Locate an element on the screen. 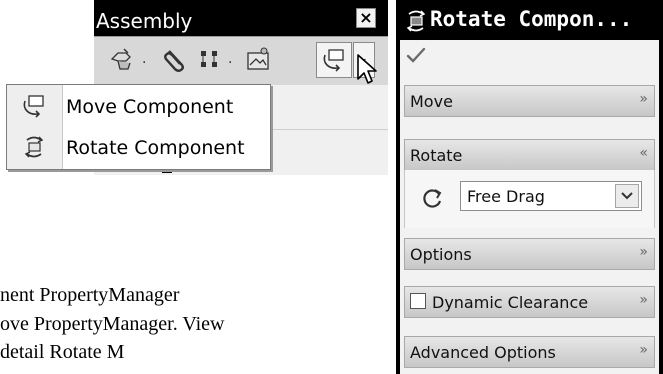  component-flyout-menu: Move Component Rotate Component is located at coordinates (138, 127).